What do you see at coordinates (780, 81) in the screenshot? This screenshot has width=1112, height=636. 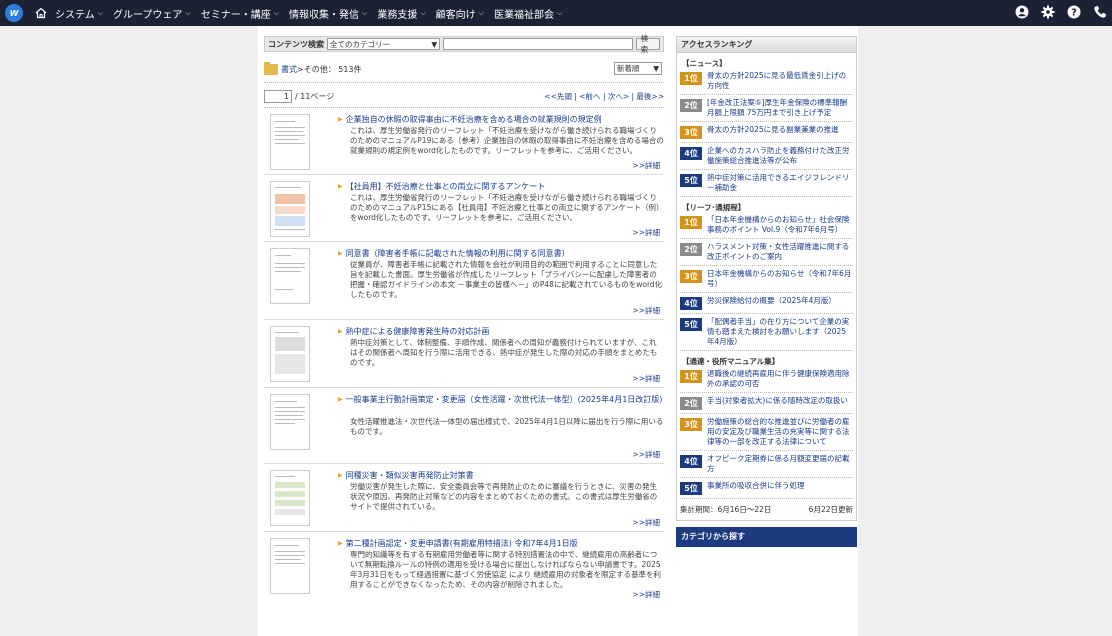 I see `ranking-item-text: 骨太の方針2025に見る最低賃金引上げの方向性` at bounding box center [780, 81].